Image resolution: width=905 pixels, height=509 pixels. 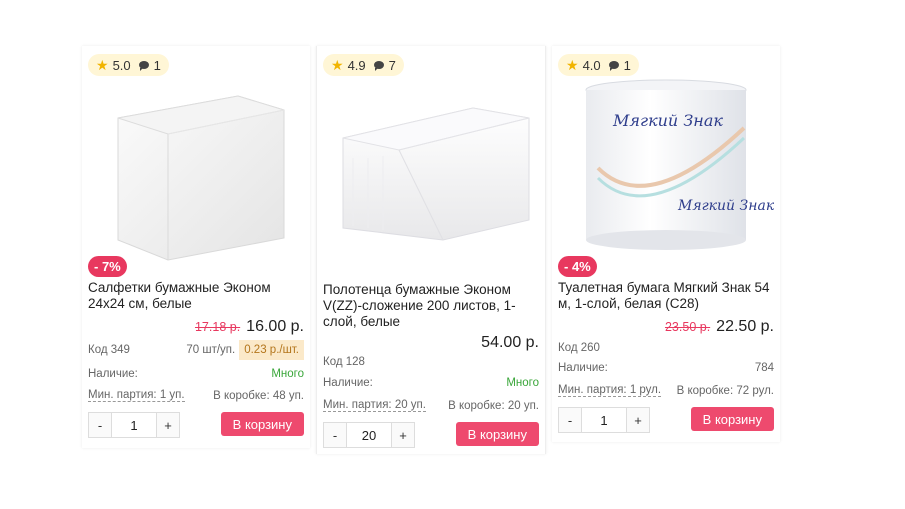 I want to click on code-row: Код 260, so click(x=666, y=348).